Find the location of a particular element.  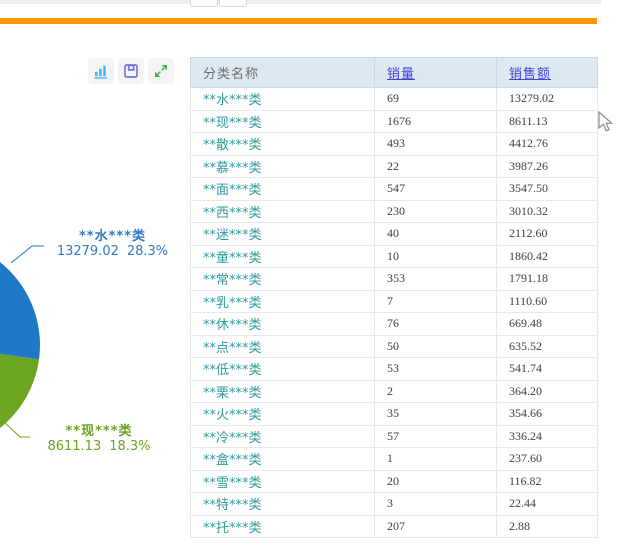

sales-amount-cell: 3010.32 is located at coordinates (547, 211).